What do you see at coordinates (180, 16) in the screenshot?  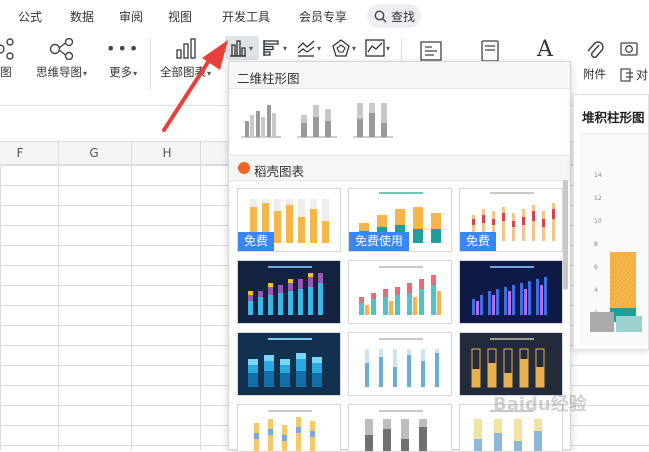 I see `menu-view: 视图` at bounding box center [180, 16].